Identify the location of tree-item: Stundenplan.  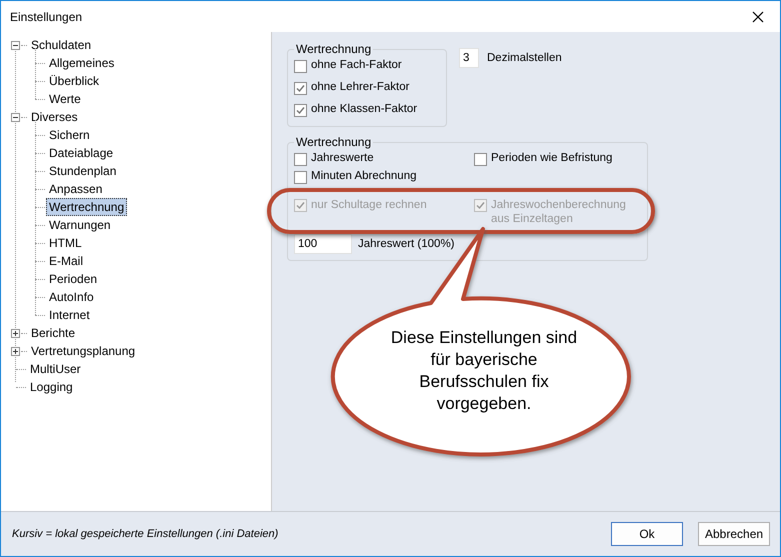
(83, 171).